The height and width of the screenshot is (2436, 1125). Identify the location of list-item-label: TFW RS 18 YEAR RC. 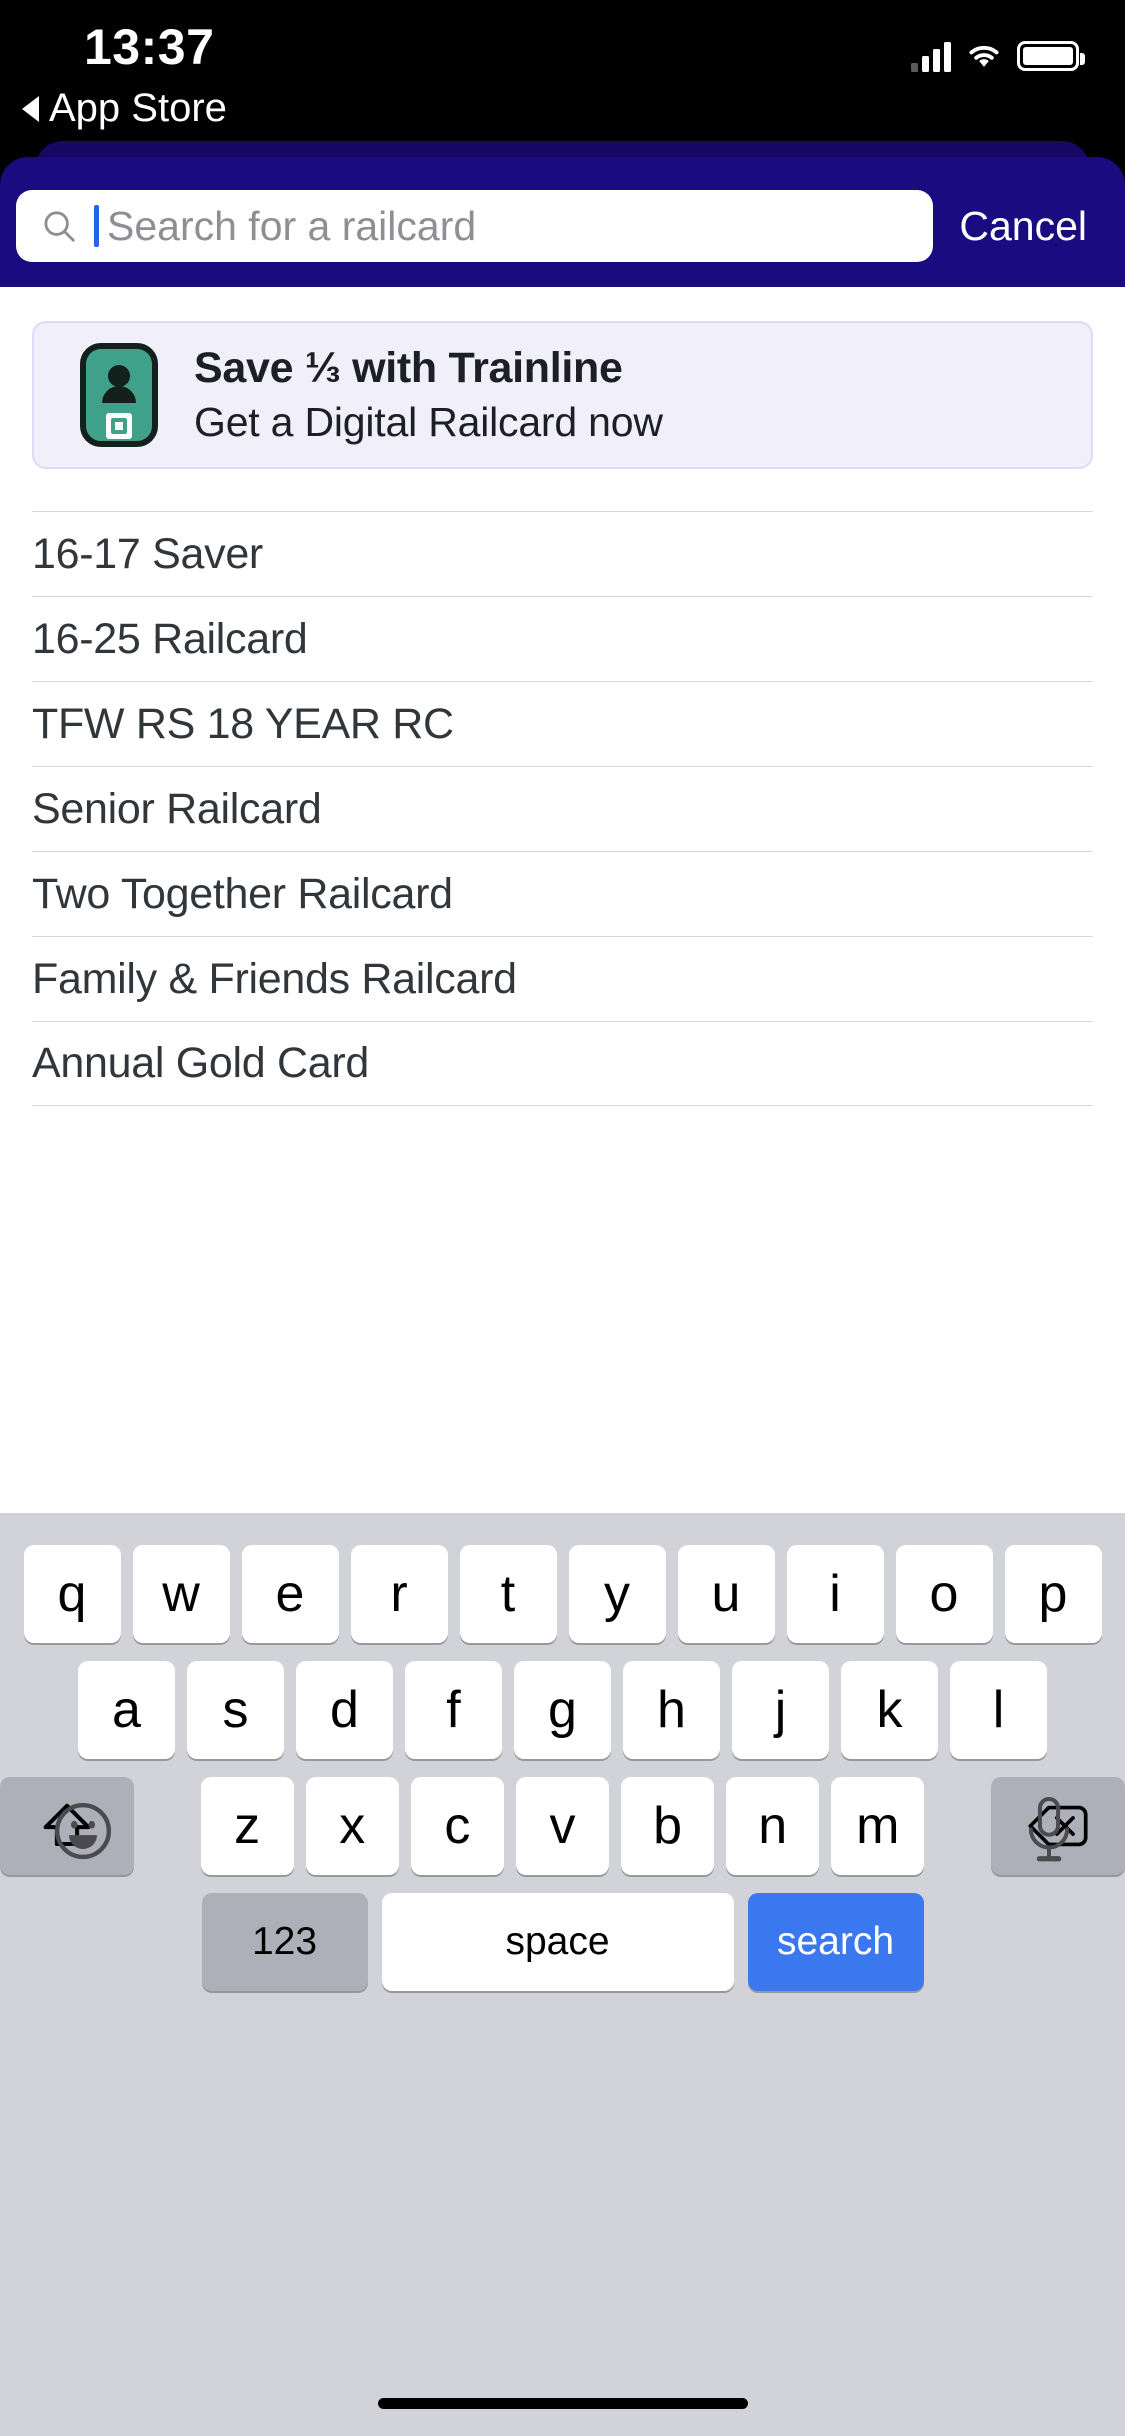
(243, 723).